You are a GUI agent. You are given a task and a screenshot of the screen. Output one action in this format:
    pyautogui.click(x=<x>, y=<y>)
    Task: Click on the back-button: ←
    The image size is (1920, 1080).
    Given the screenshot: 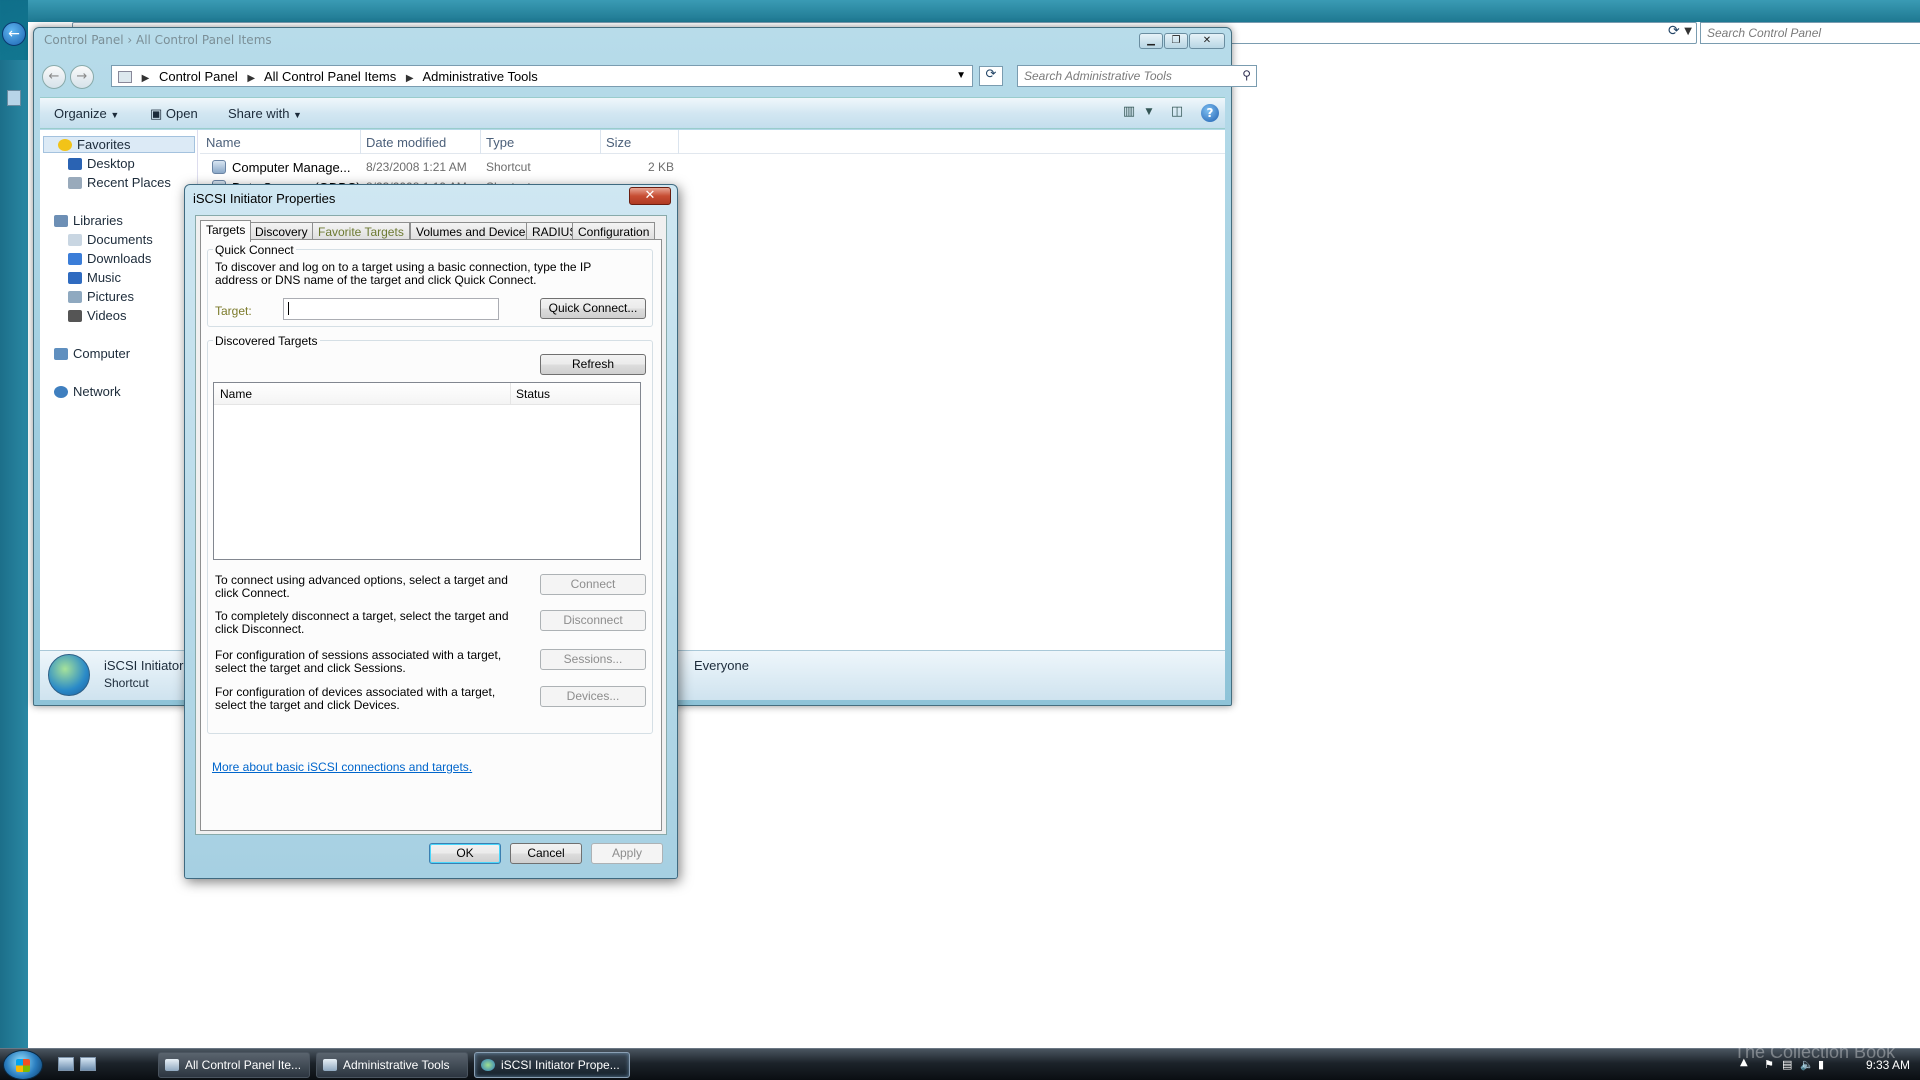 What is the action you would take?
    pyautogui.click(x=14, y=34)
    